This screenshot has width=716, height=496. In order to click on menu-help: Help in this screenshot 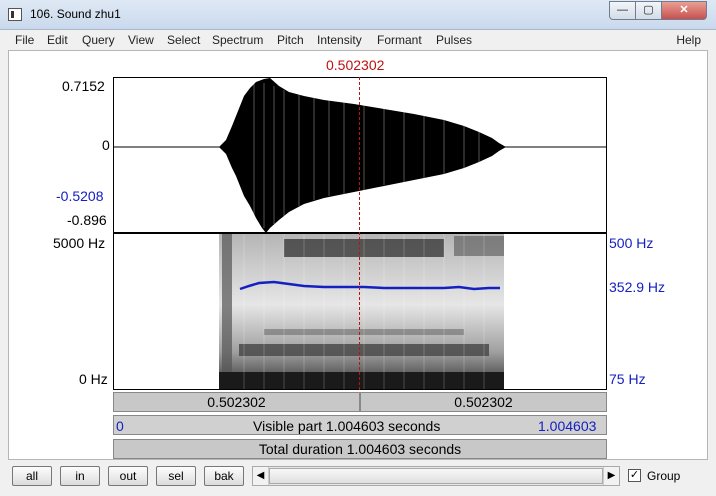, I will do `click(688, 40)`.